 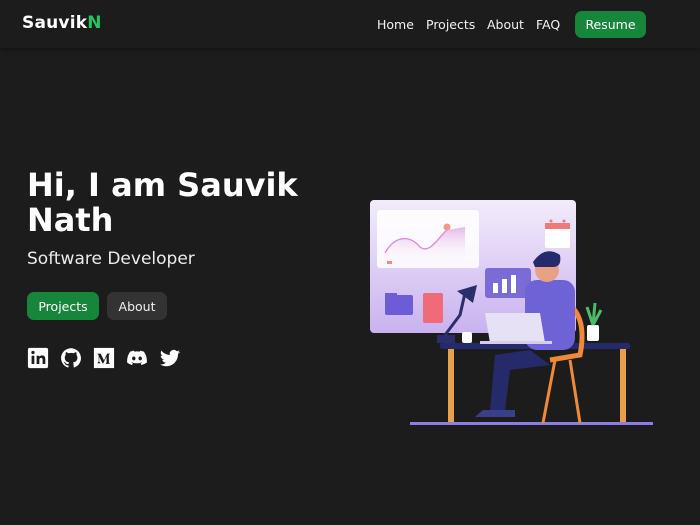 I want to click on medium-icon, so click(x=104, y=358).